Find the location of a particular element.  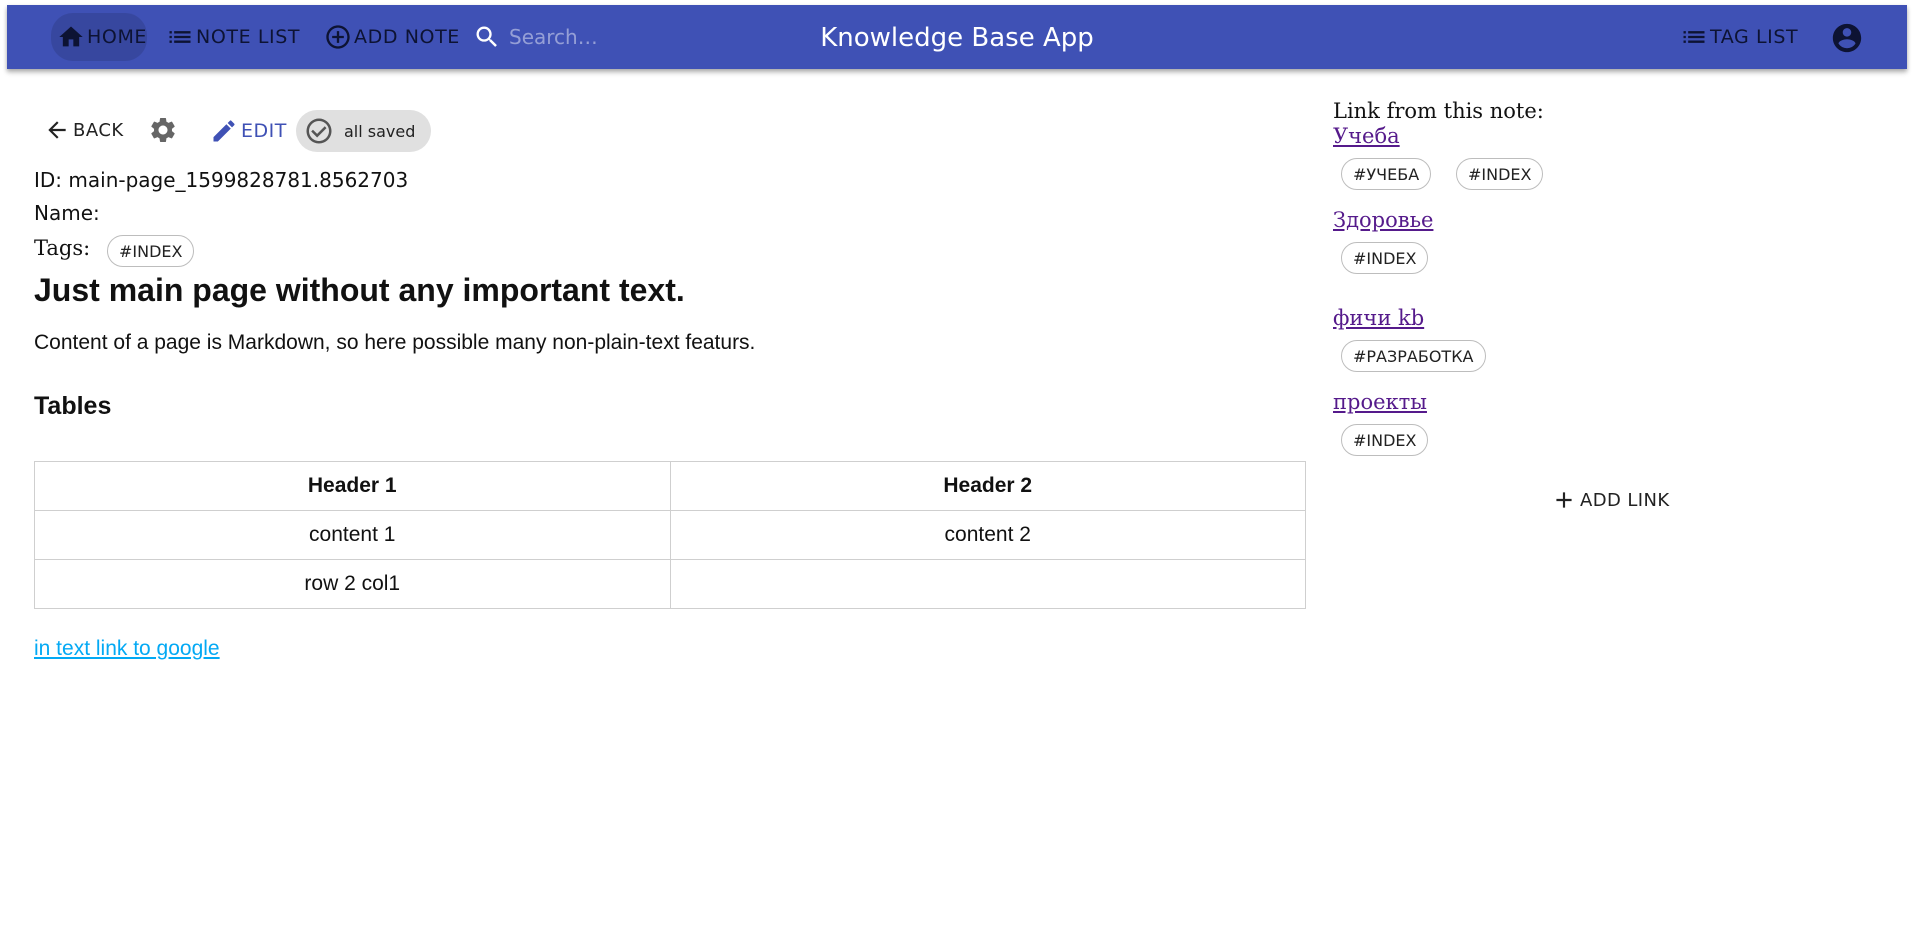

table-cell: row 2 col1 is located at coordinates (352, 584).